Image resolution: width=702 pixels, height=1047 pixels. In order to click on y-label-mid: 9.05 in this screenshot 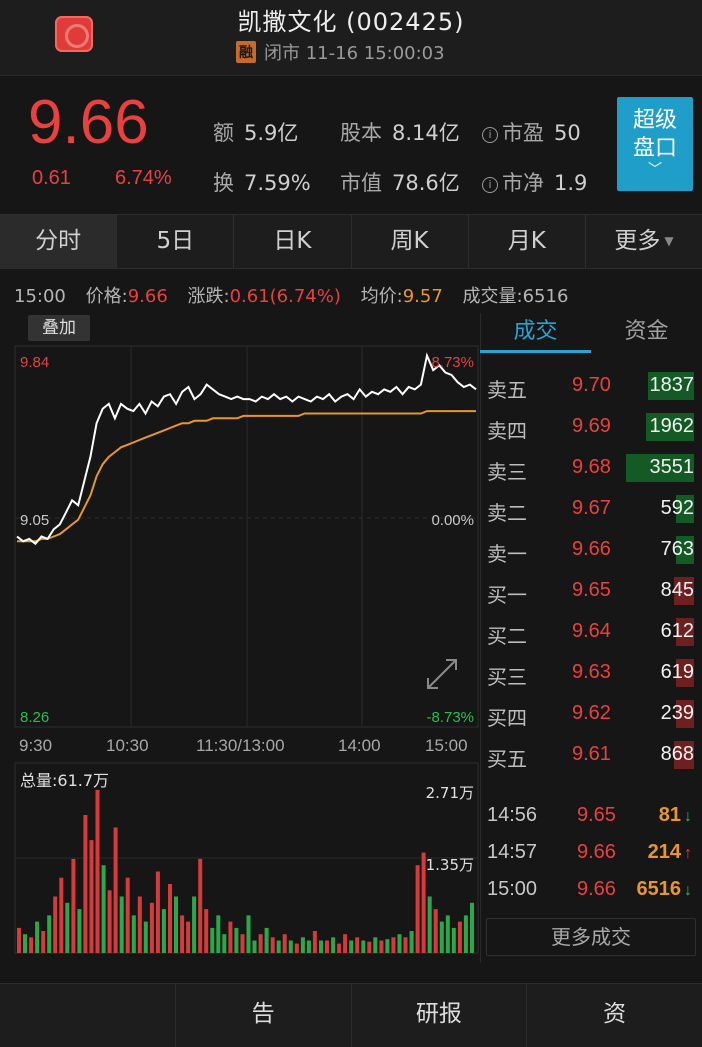, I will do `click(34, 520)`.